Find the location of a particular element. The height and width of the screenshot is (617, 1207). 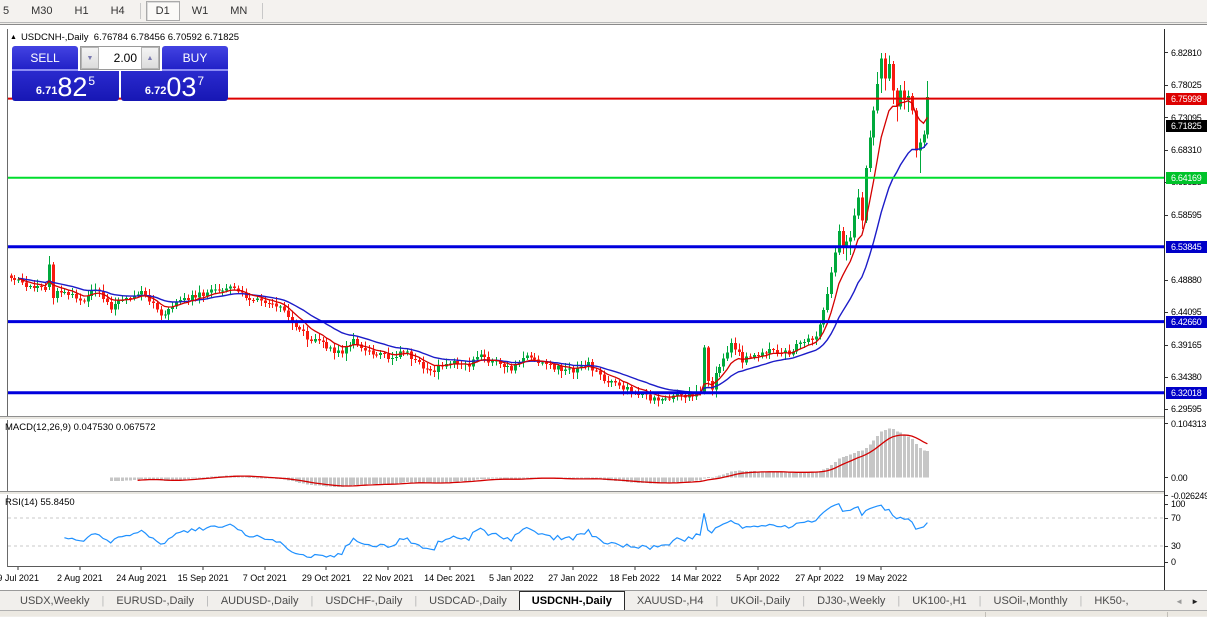

one-click-trading-panel: SELL ▼ ▲ BUY 6.71825 6.72037 is located at coordinates (120, 73).